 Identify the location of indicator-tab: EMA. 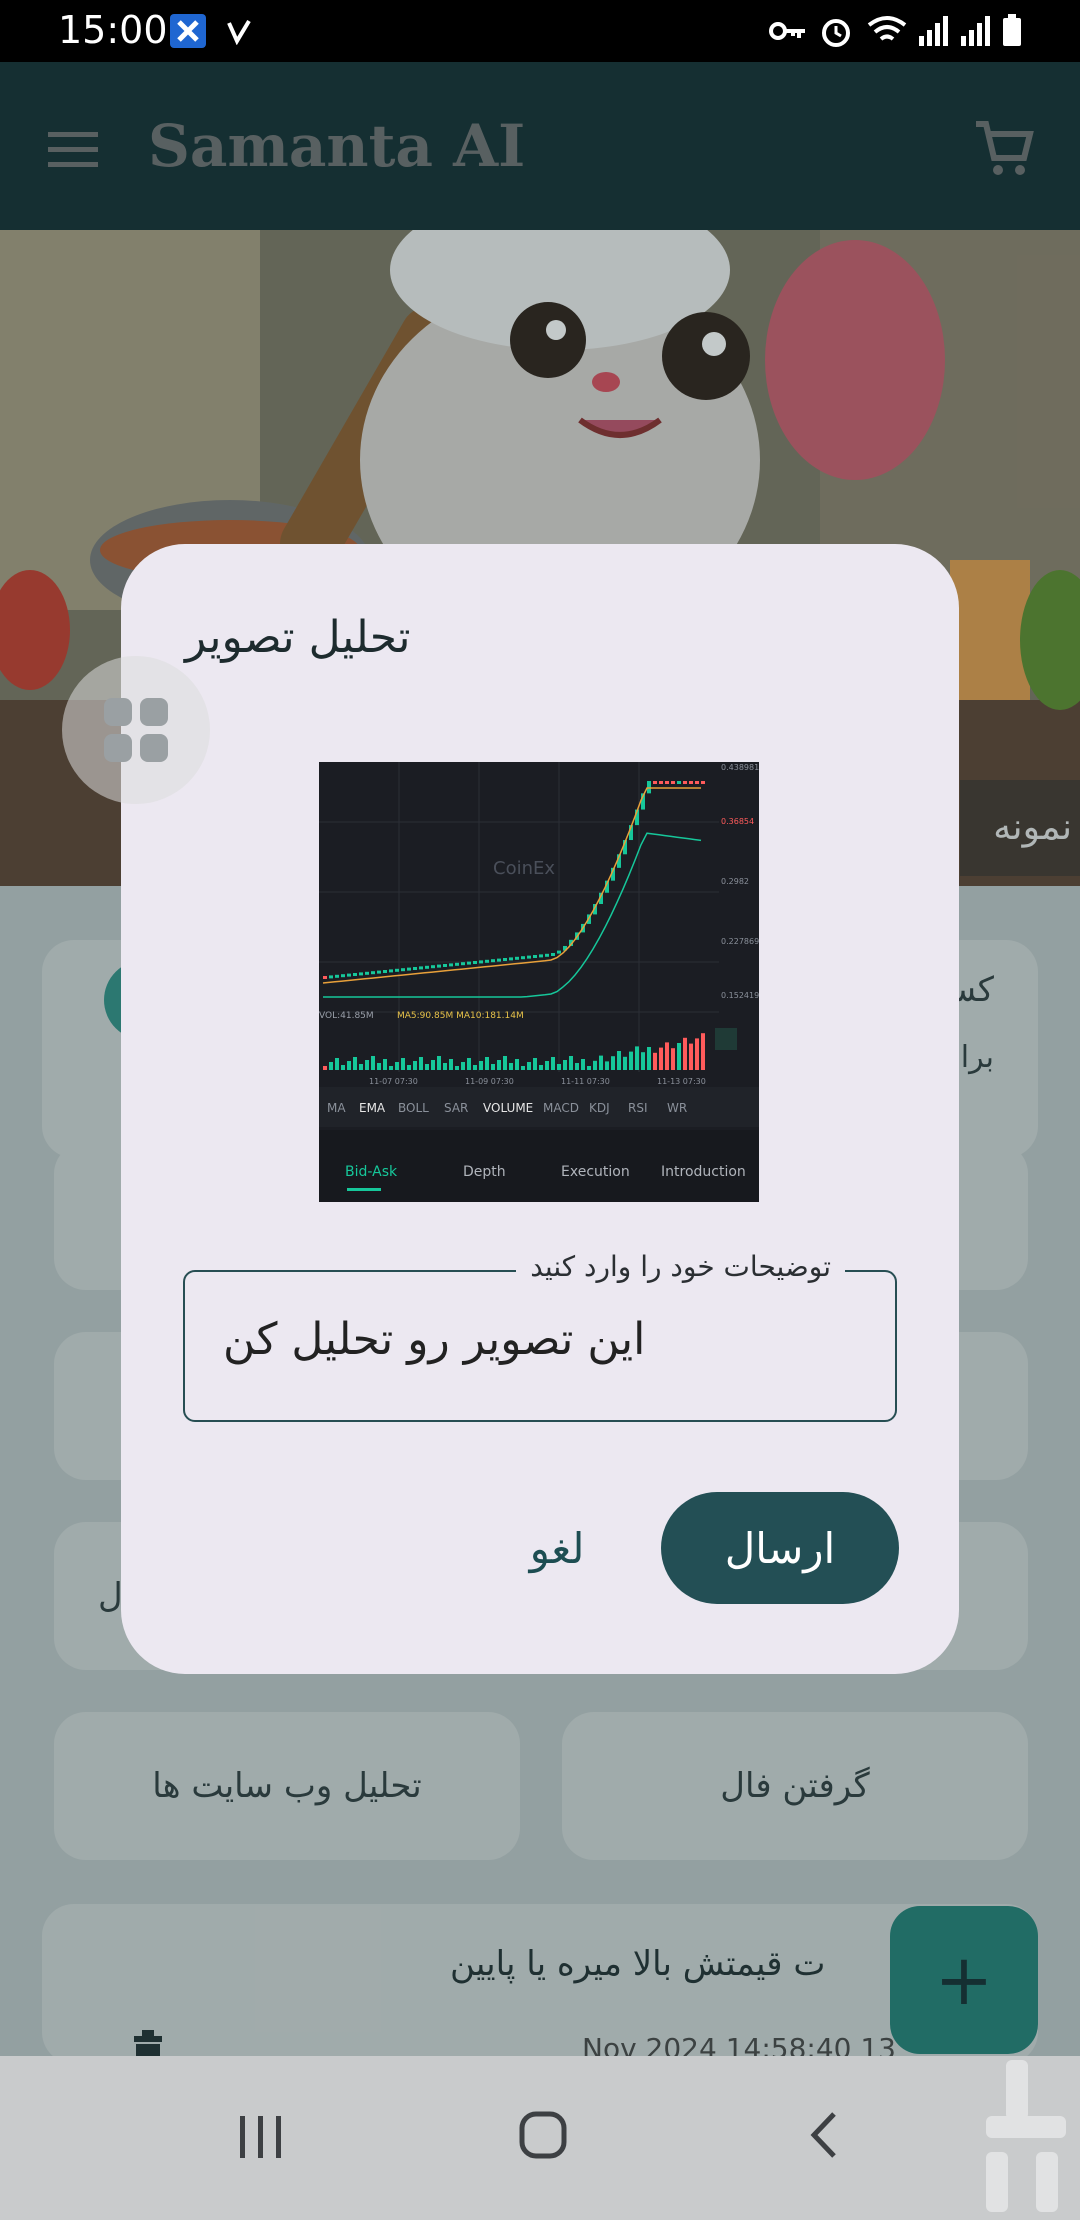
(372, 1108).